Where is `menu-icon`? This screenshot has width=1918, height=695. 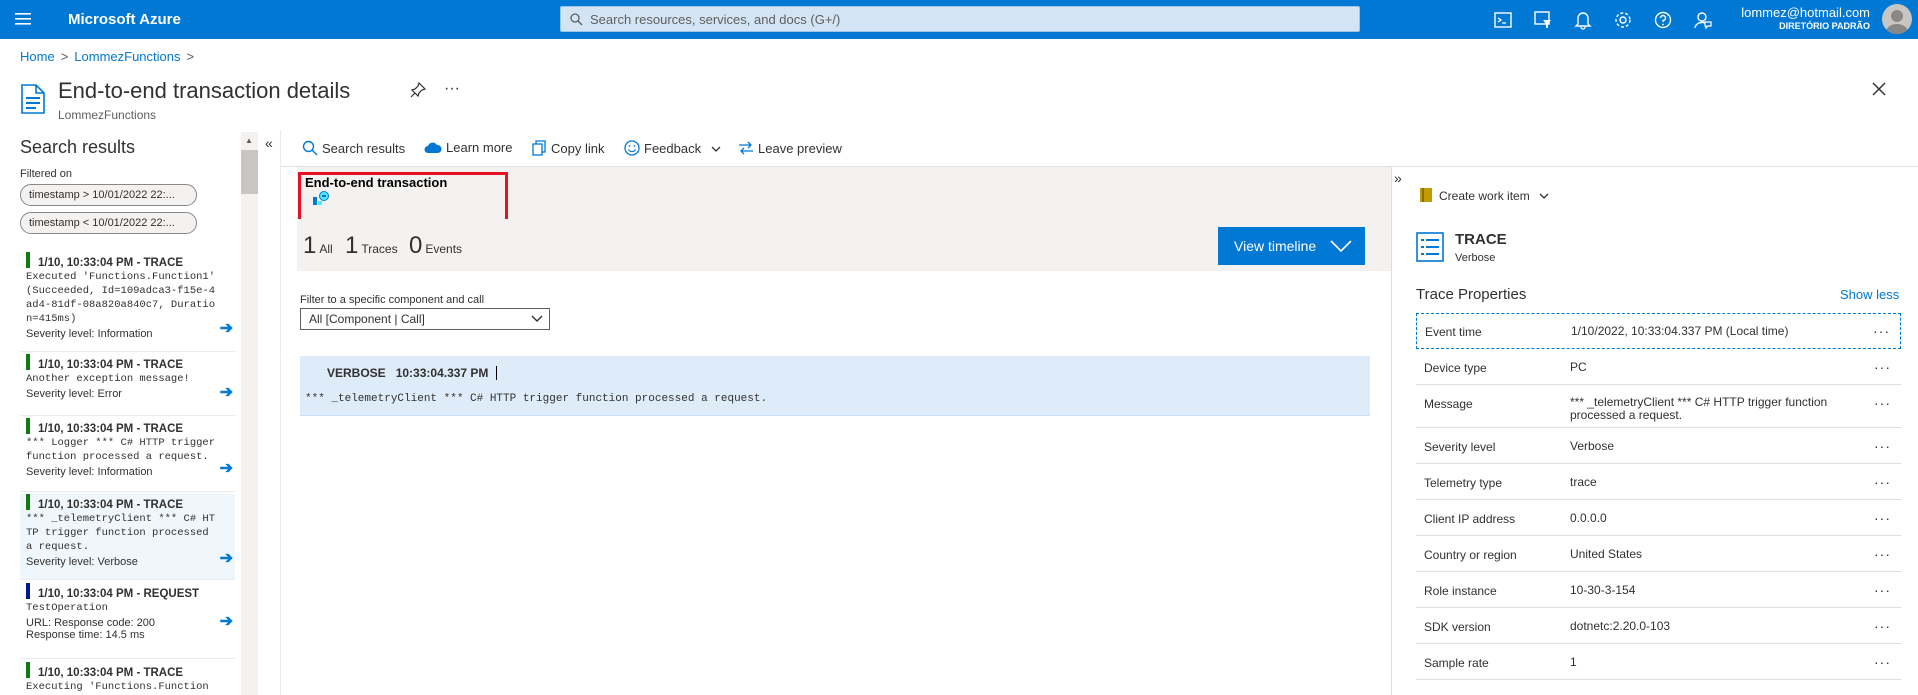 menu-icon is located at coordinates (23, 19).